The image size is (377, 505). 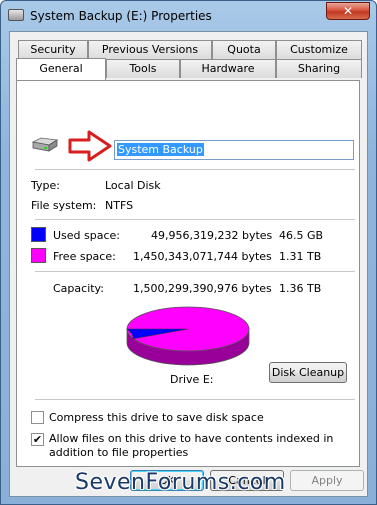 I want to click on drive-name-value: System Backup, so click(x=160, y=149).